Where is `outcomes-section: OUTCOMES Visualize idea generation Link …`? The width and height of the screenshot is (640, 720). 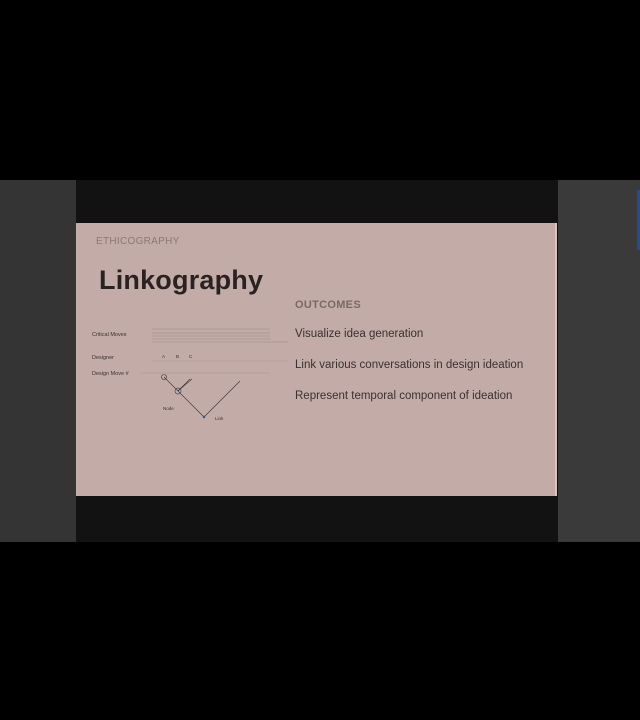 outcomes-section: OUTCOMES Visualize idea generation Link … is located at coordinates (422, 359).